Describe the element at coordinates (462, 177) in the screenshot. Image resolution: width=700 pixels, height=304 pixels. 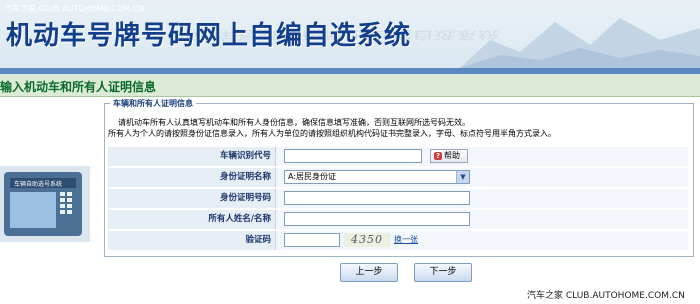
I see `chevron-down-icon: ▼` at that location.